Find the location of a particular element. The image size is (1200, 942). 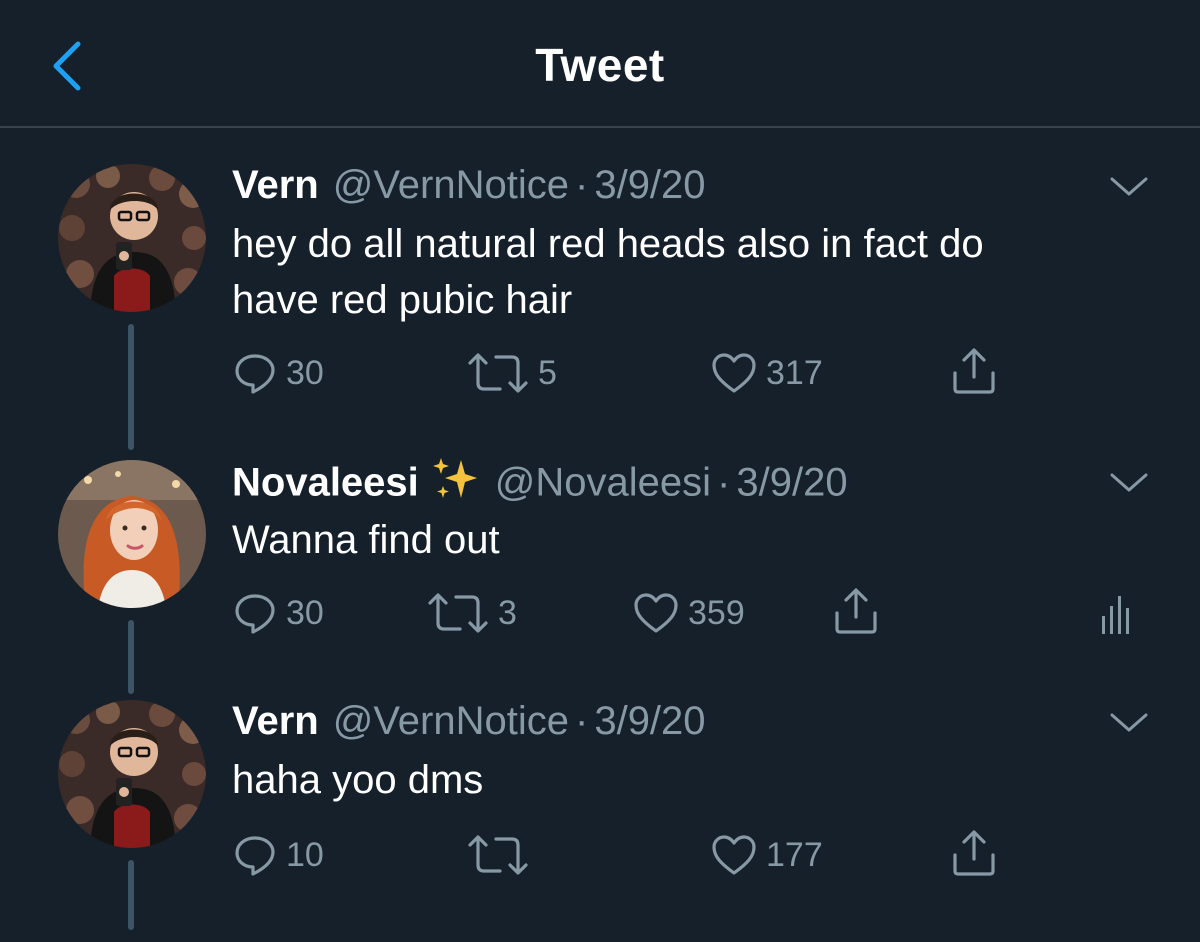

like-count: 317 is located at coordinates (794, 372).